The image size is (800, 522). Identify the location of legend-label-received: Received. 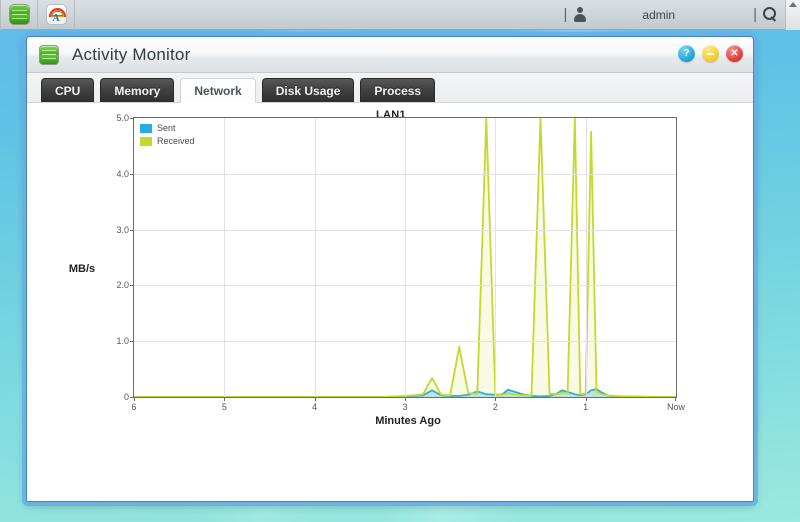
(176, 141).